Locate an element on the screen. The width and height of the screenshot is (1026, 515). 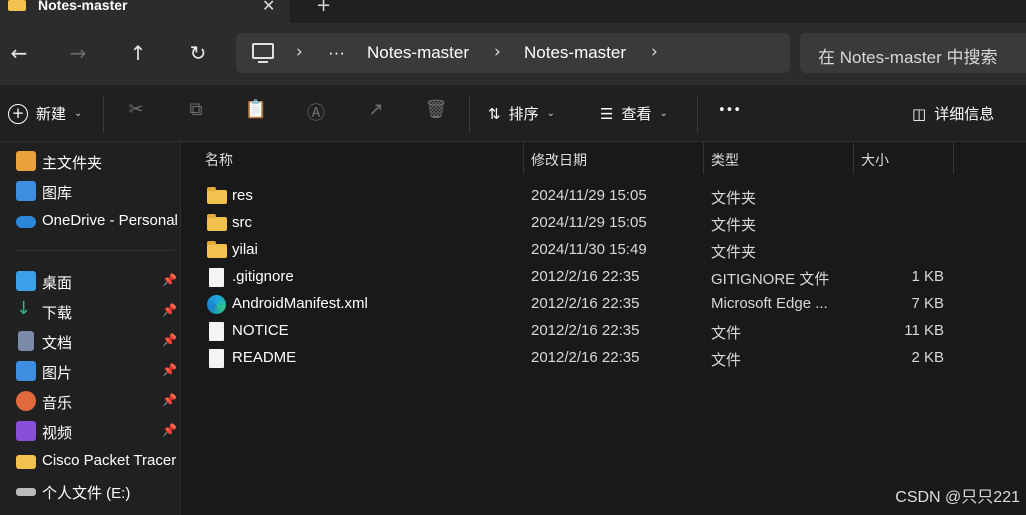
sidebar-item-videos: 视频 📌 is located at coordinates (90, 432).